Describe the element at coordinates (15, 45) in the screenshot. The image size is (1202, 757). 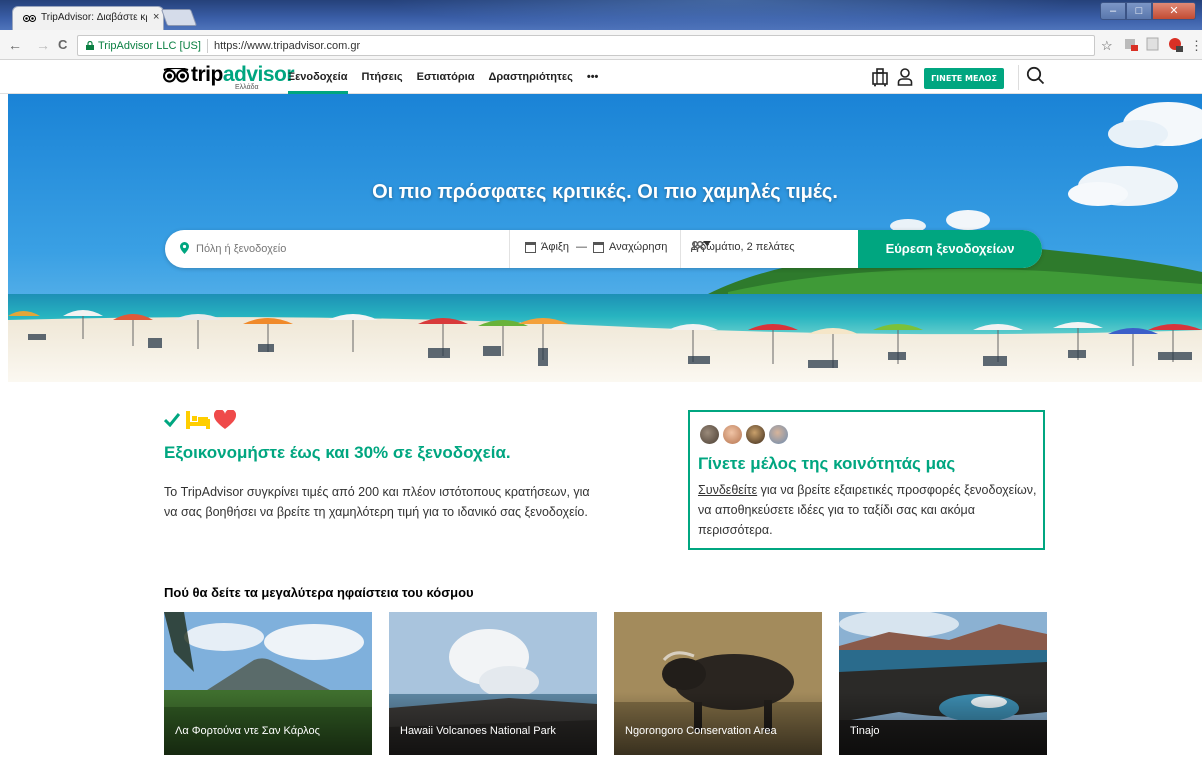
I see `back-icon: ←` at that location.